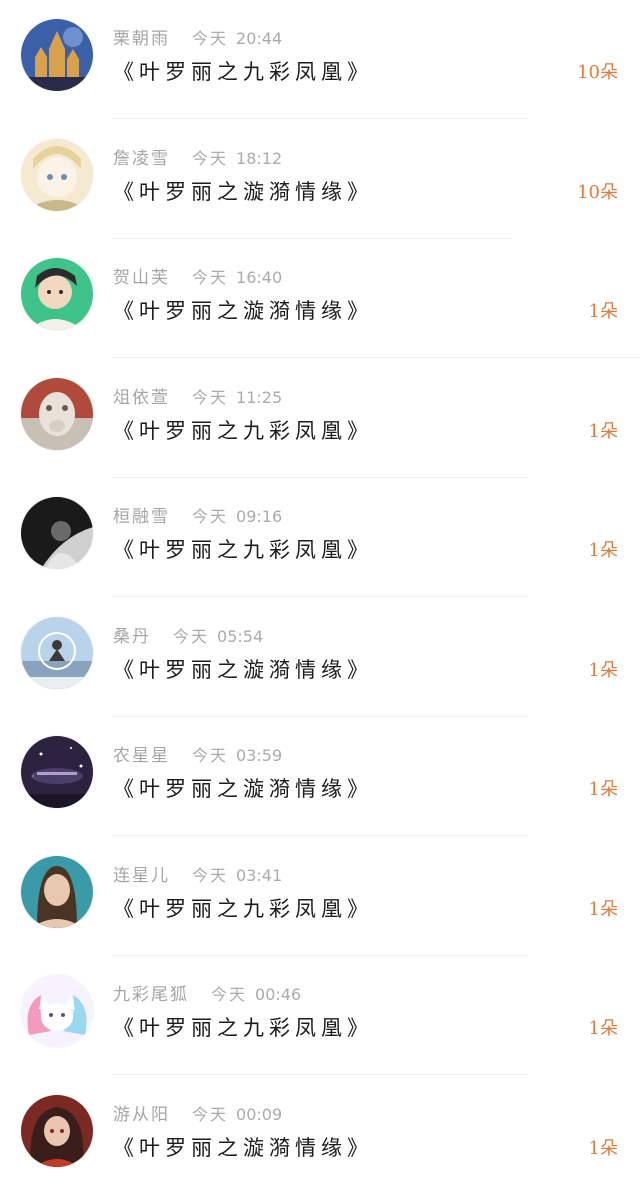  I want to click on timestamp: 今天 09:16, so click(237, 517).